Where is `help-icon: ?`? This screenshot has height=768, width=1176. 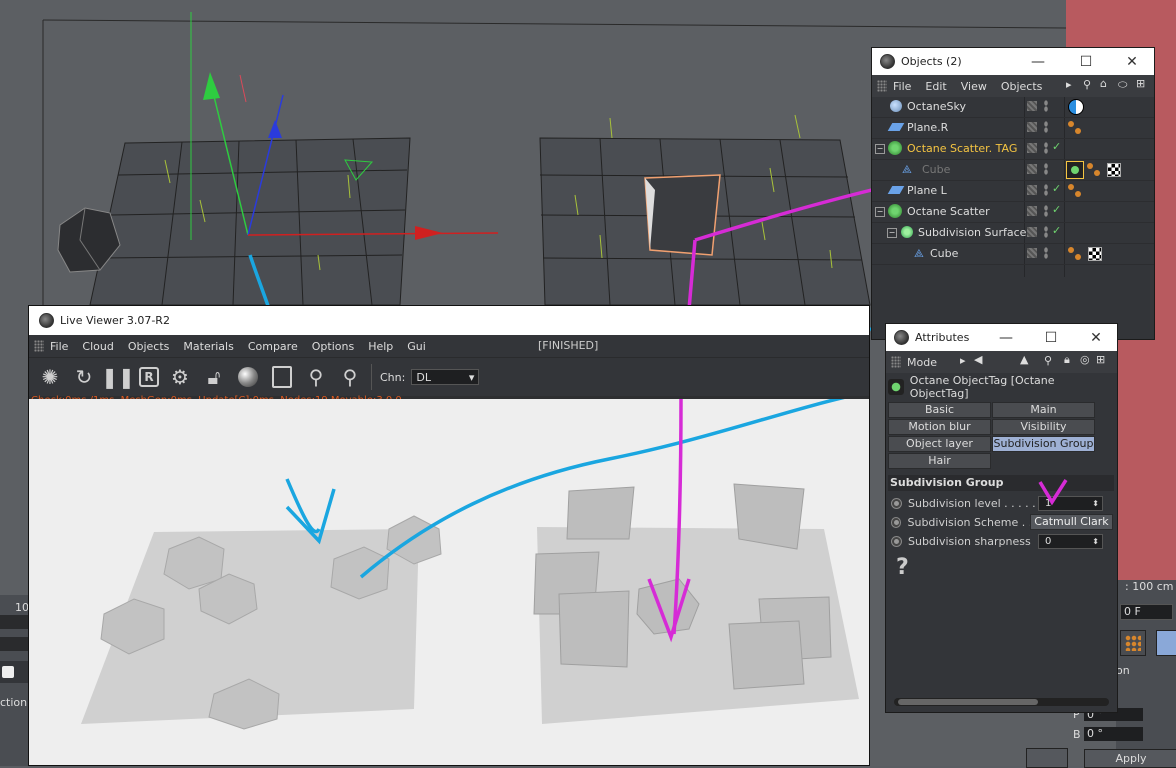
help-icon: ? is located at coordinates (902, 567).